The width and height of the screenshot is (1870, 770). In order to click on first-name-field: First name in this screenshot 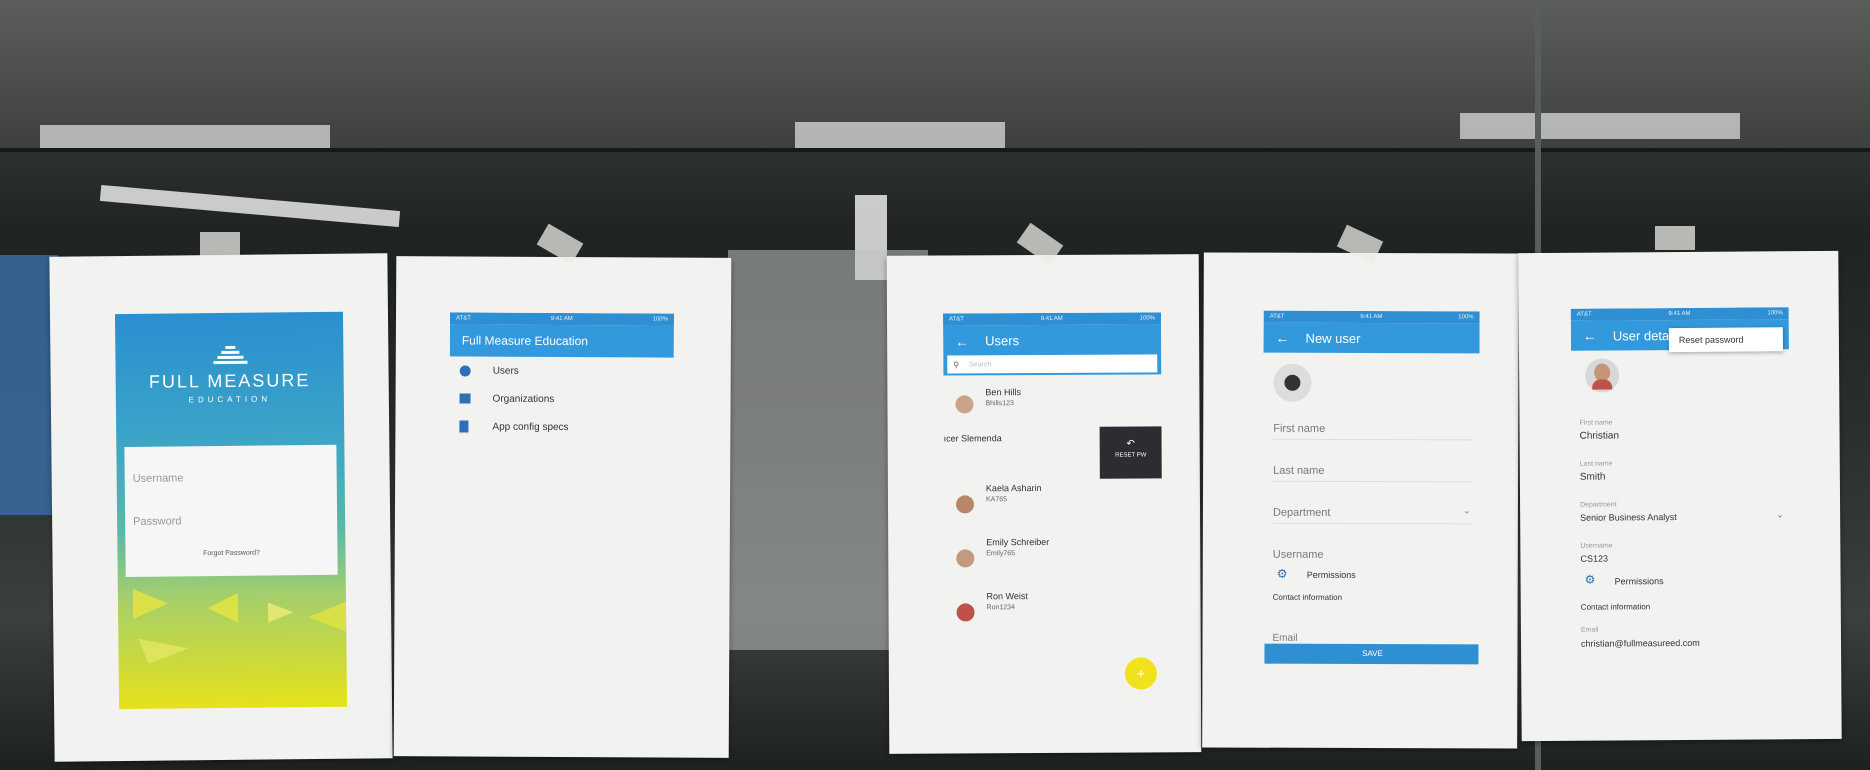, I will do `click(1299, 429)`.